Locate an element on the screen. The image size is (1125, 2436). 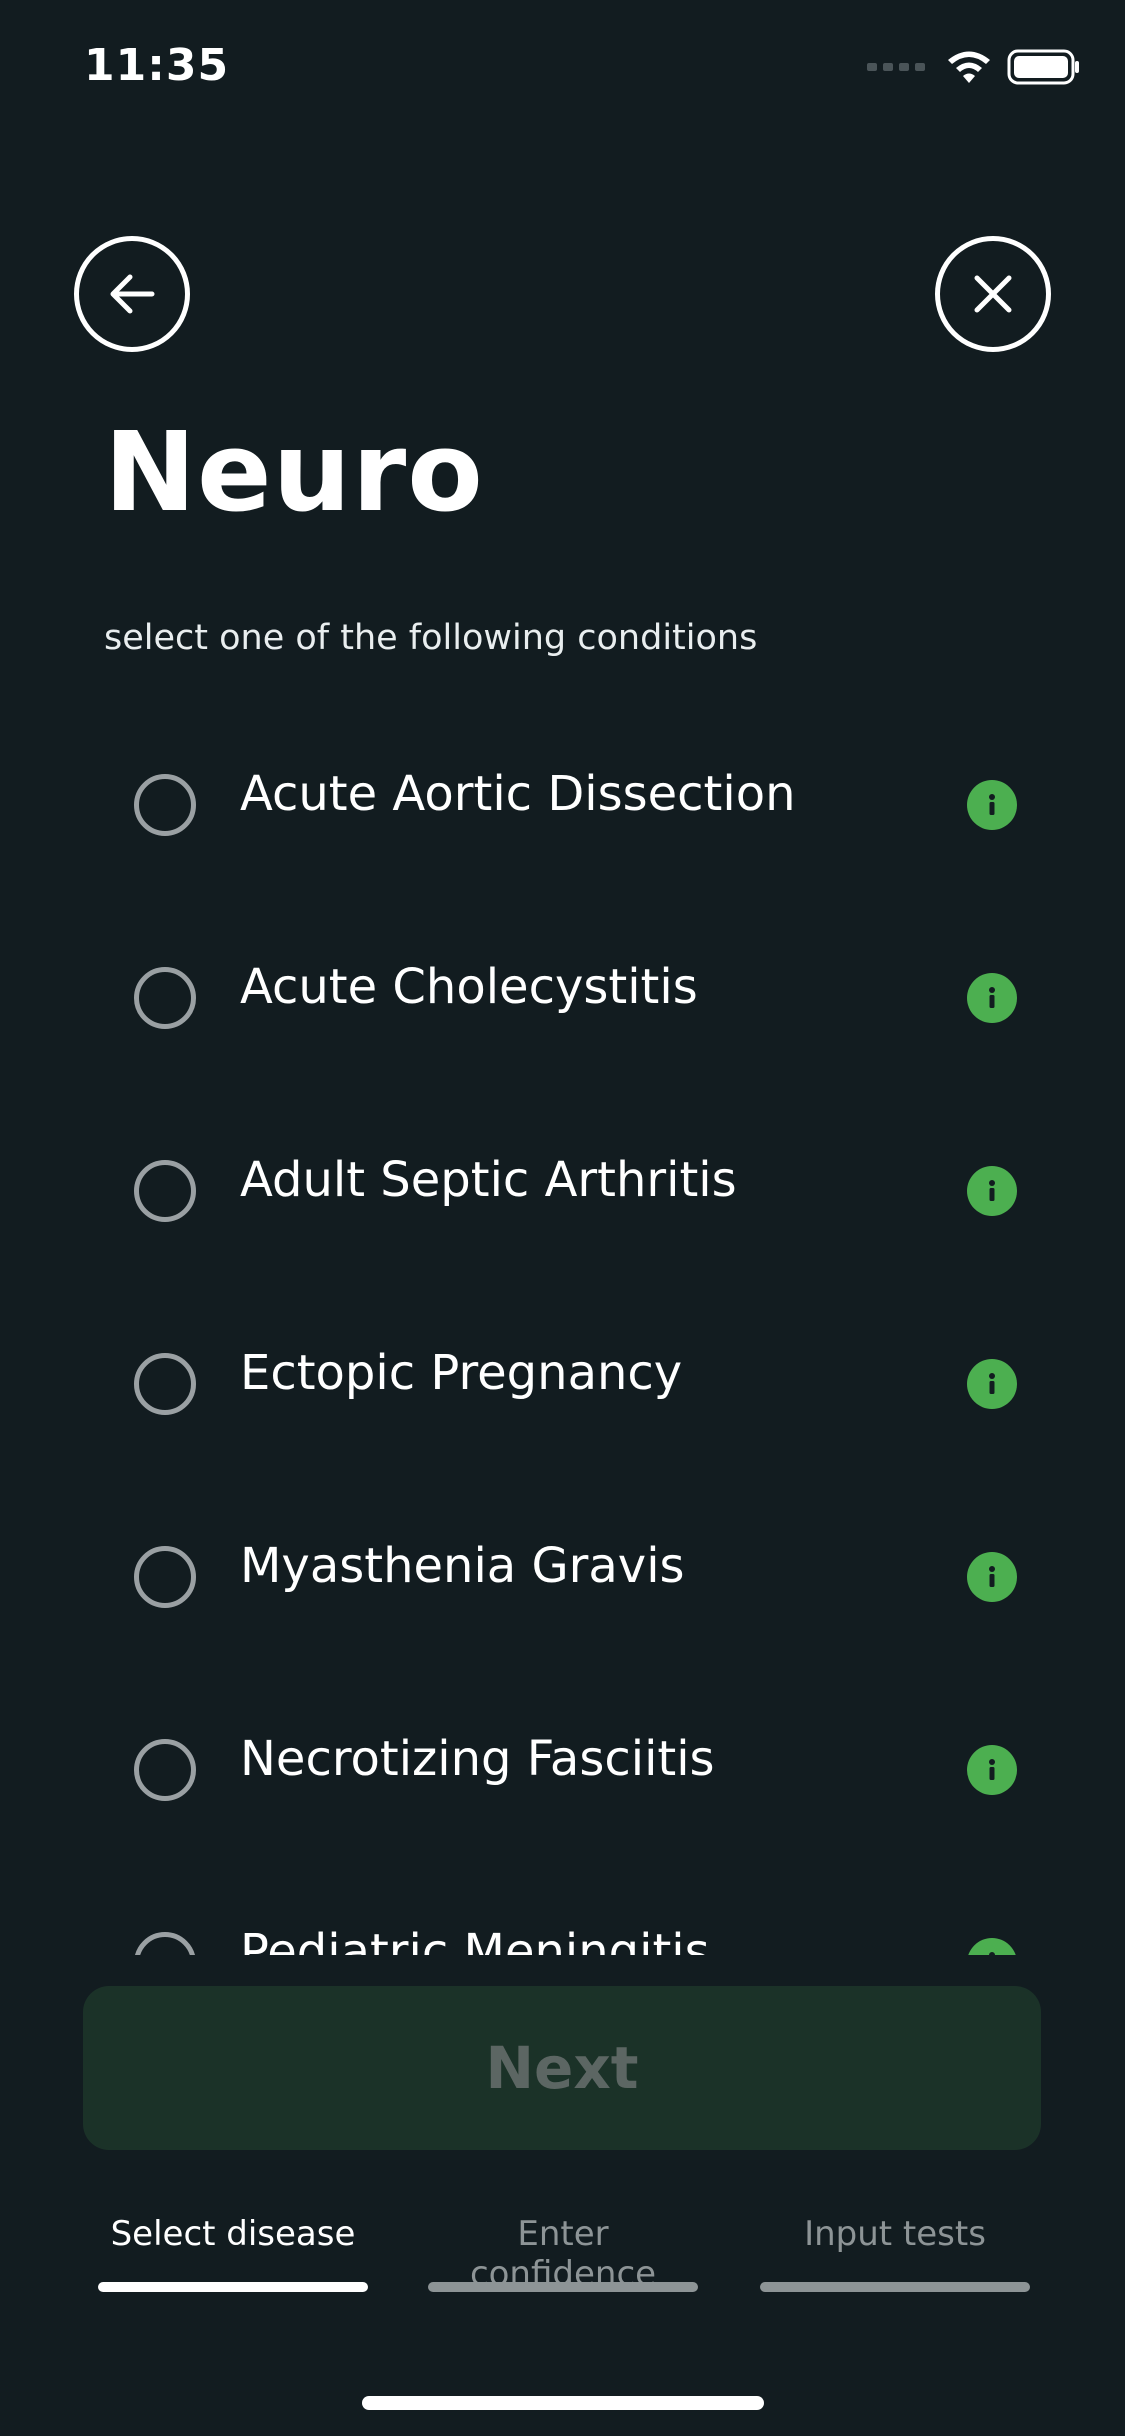
condition-label: Adult Septic Arthritis is located at coordinates (488, 1180).